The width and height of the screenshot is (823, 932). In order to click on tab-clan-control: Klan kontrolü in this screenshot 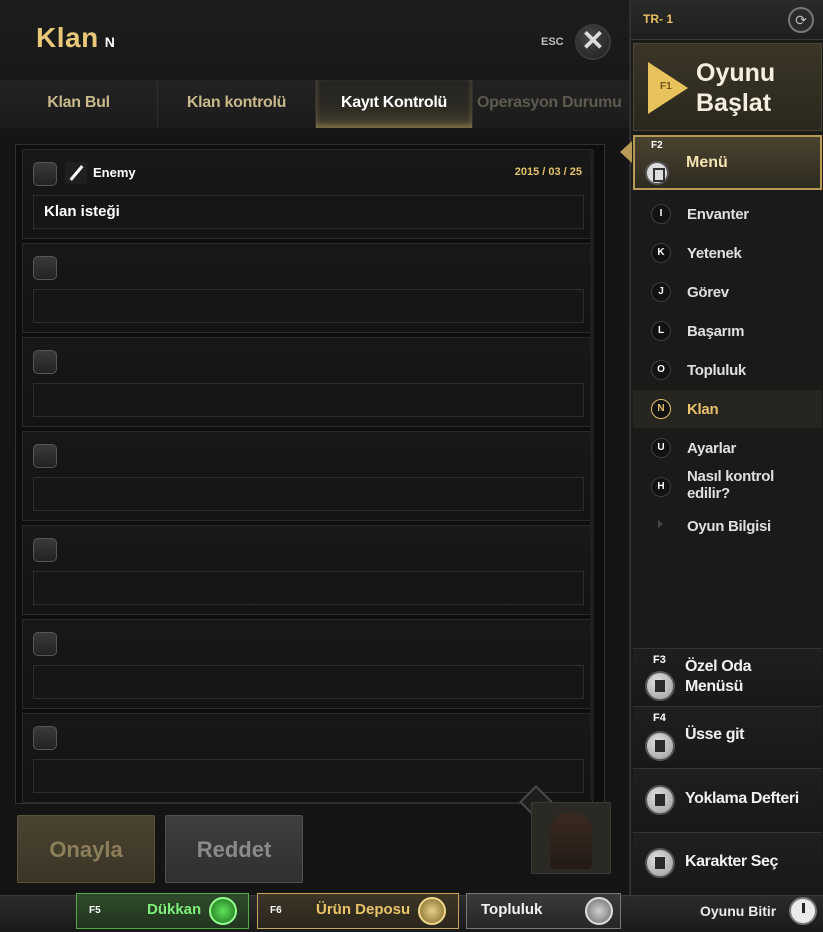, I will do `click(237, 104)`.